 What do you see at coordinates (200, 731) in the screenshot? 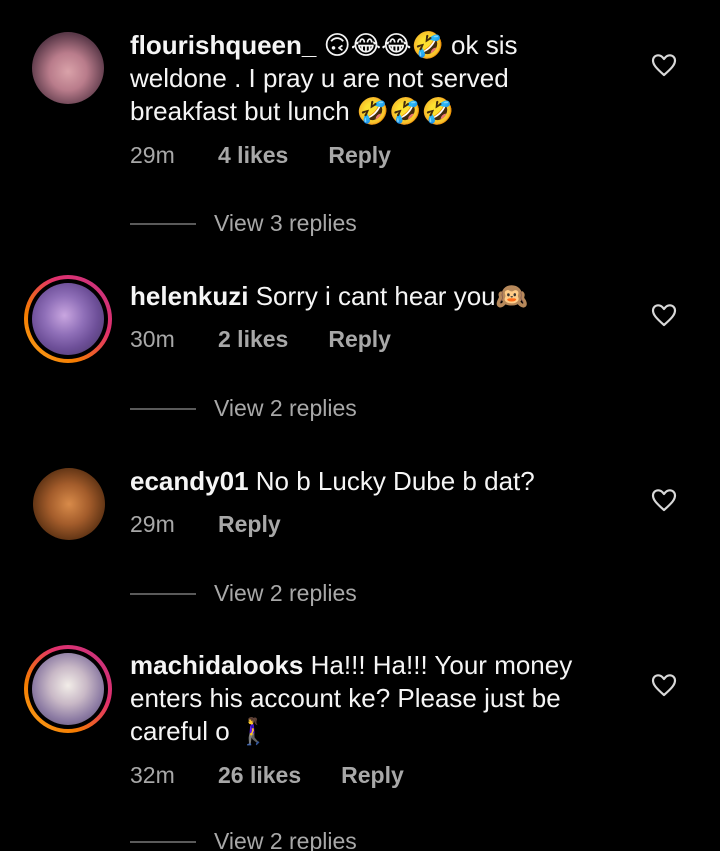
I see `comment-body-line: careful o 🚶‍♀️` at bounding box center [200, 731].